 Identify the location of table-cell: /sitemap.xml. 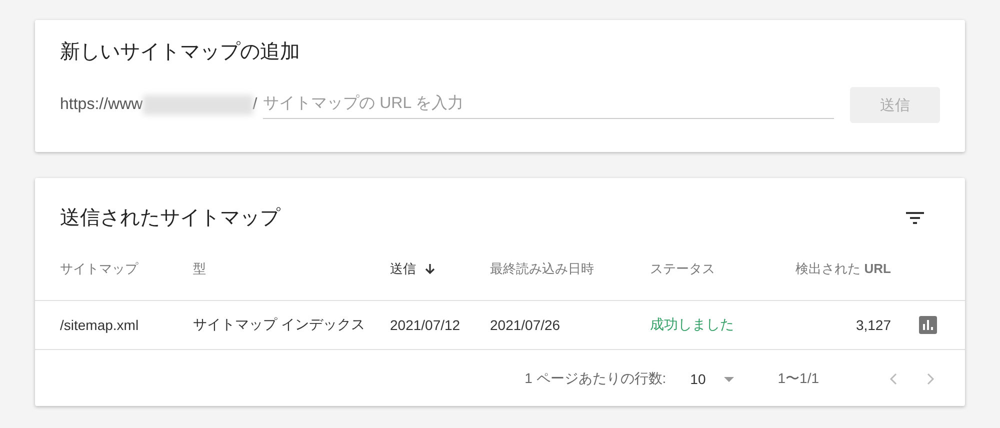
(99, 325).